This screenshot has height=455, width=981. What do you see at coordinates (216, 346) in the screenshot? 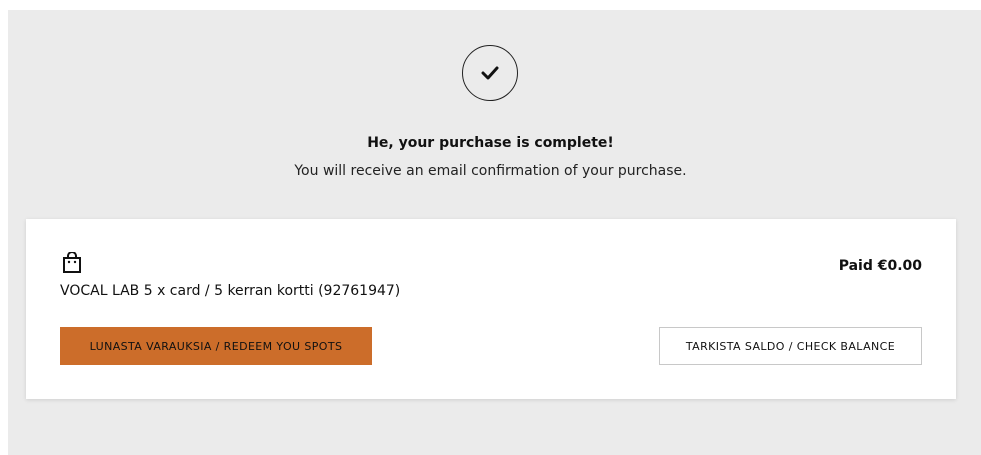
I see `redeem-spots-button: LUNASTA VARAUKSIA / REDEEM YOU SPOTS` at bounding box center [216, 346].